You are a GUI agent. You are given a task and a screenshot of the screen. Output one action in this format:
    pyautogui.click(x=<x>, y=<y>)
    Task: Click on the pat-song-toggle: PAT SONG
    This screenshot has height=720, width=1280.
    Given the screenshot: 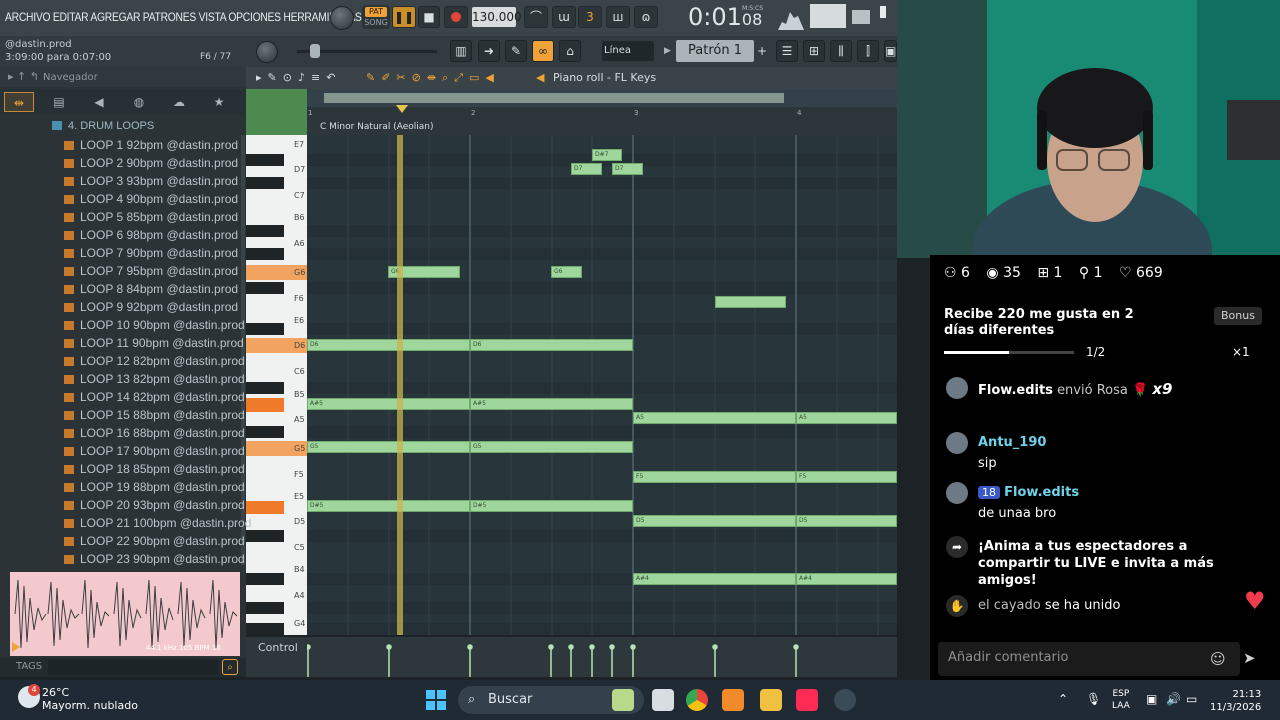 What is the action you would take?
    pyautogui.click(x=376, y=17)
    